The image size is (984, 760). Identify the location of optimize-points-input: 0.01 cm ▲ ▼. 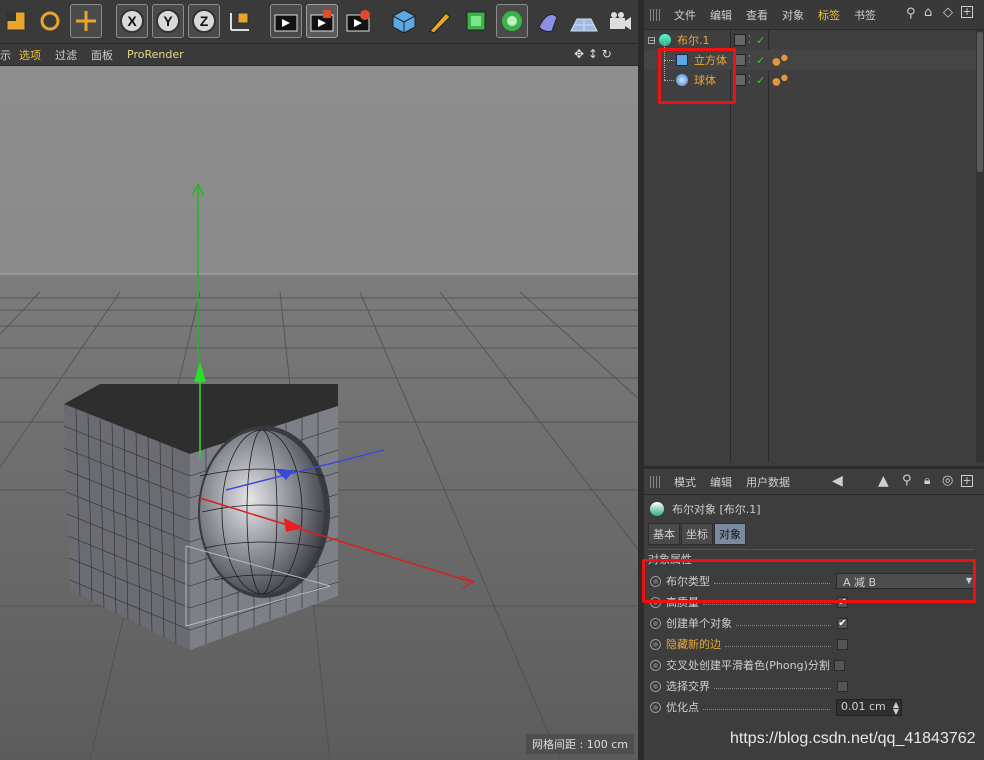
(869, 707).